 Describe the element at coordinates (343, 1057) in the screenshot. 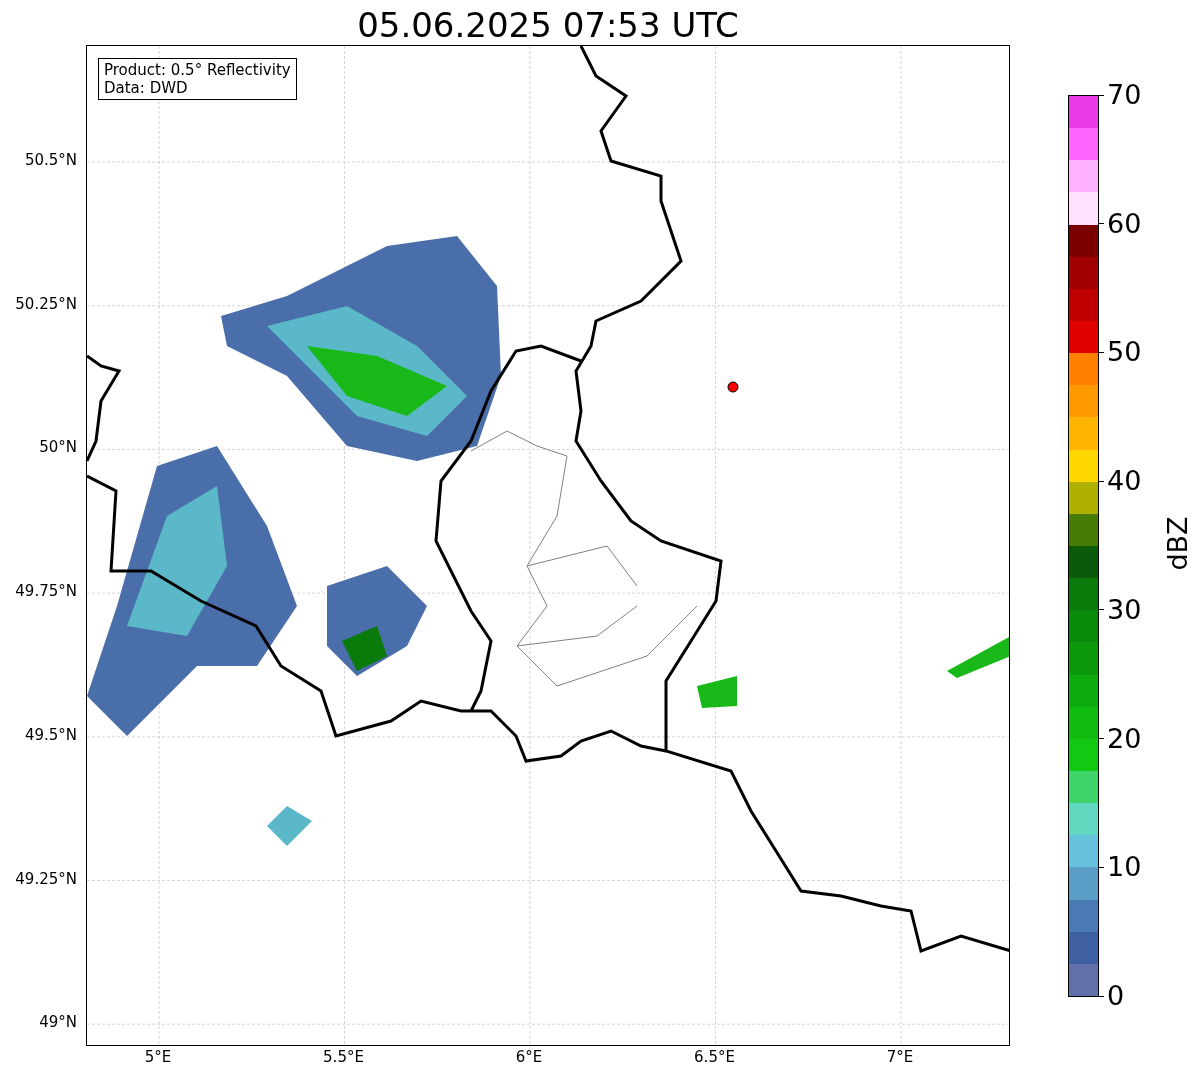

I see `longitude-label: 5.5°E` at that location.